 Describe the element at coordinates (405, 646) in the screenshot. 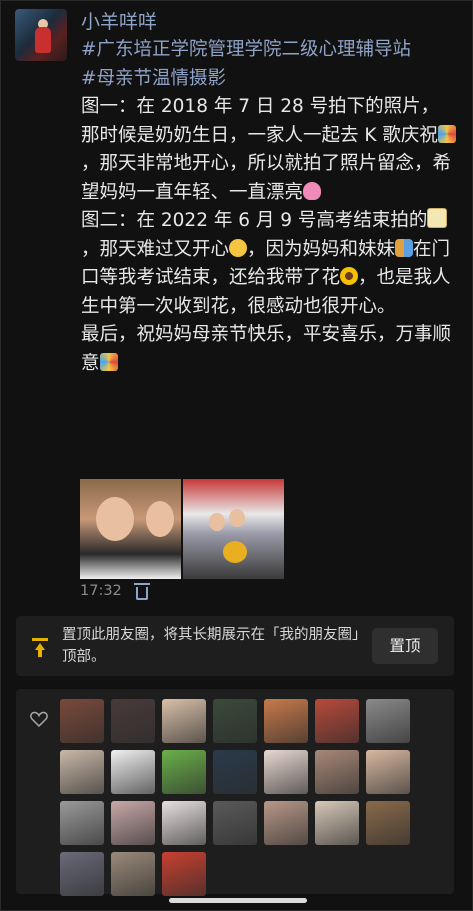

I see `pin-button: 置顶` at that location.